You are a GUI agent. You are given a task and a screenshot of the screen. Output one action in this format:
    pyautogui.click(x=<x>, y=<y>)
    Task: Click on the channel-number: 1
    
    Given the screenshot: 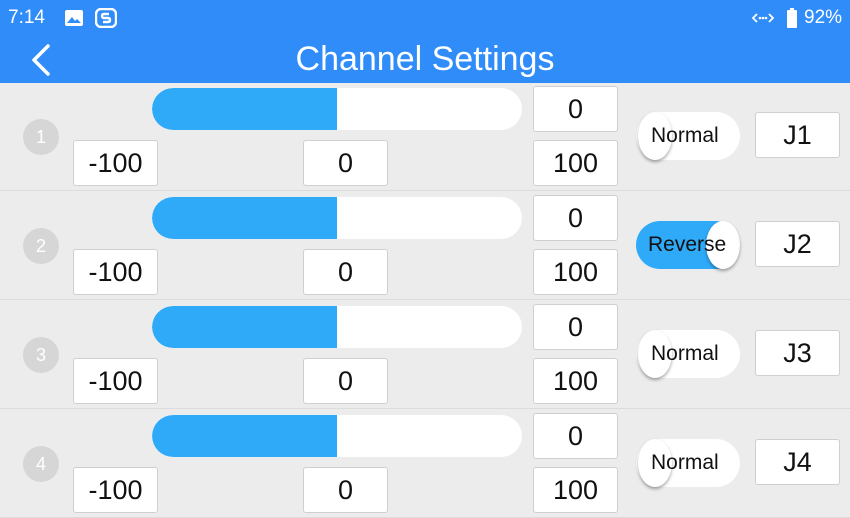 What is the action you would take?
    pyautogui.click(x=41, y=137)
    